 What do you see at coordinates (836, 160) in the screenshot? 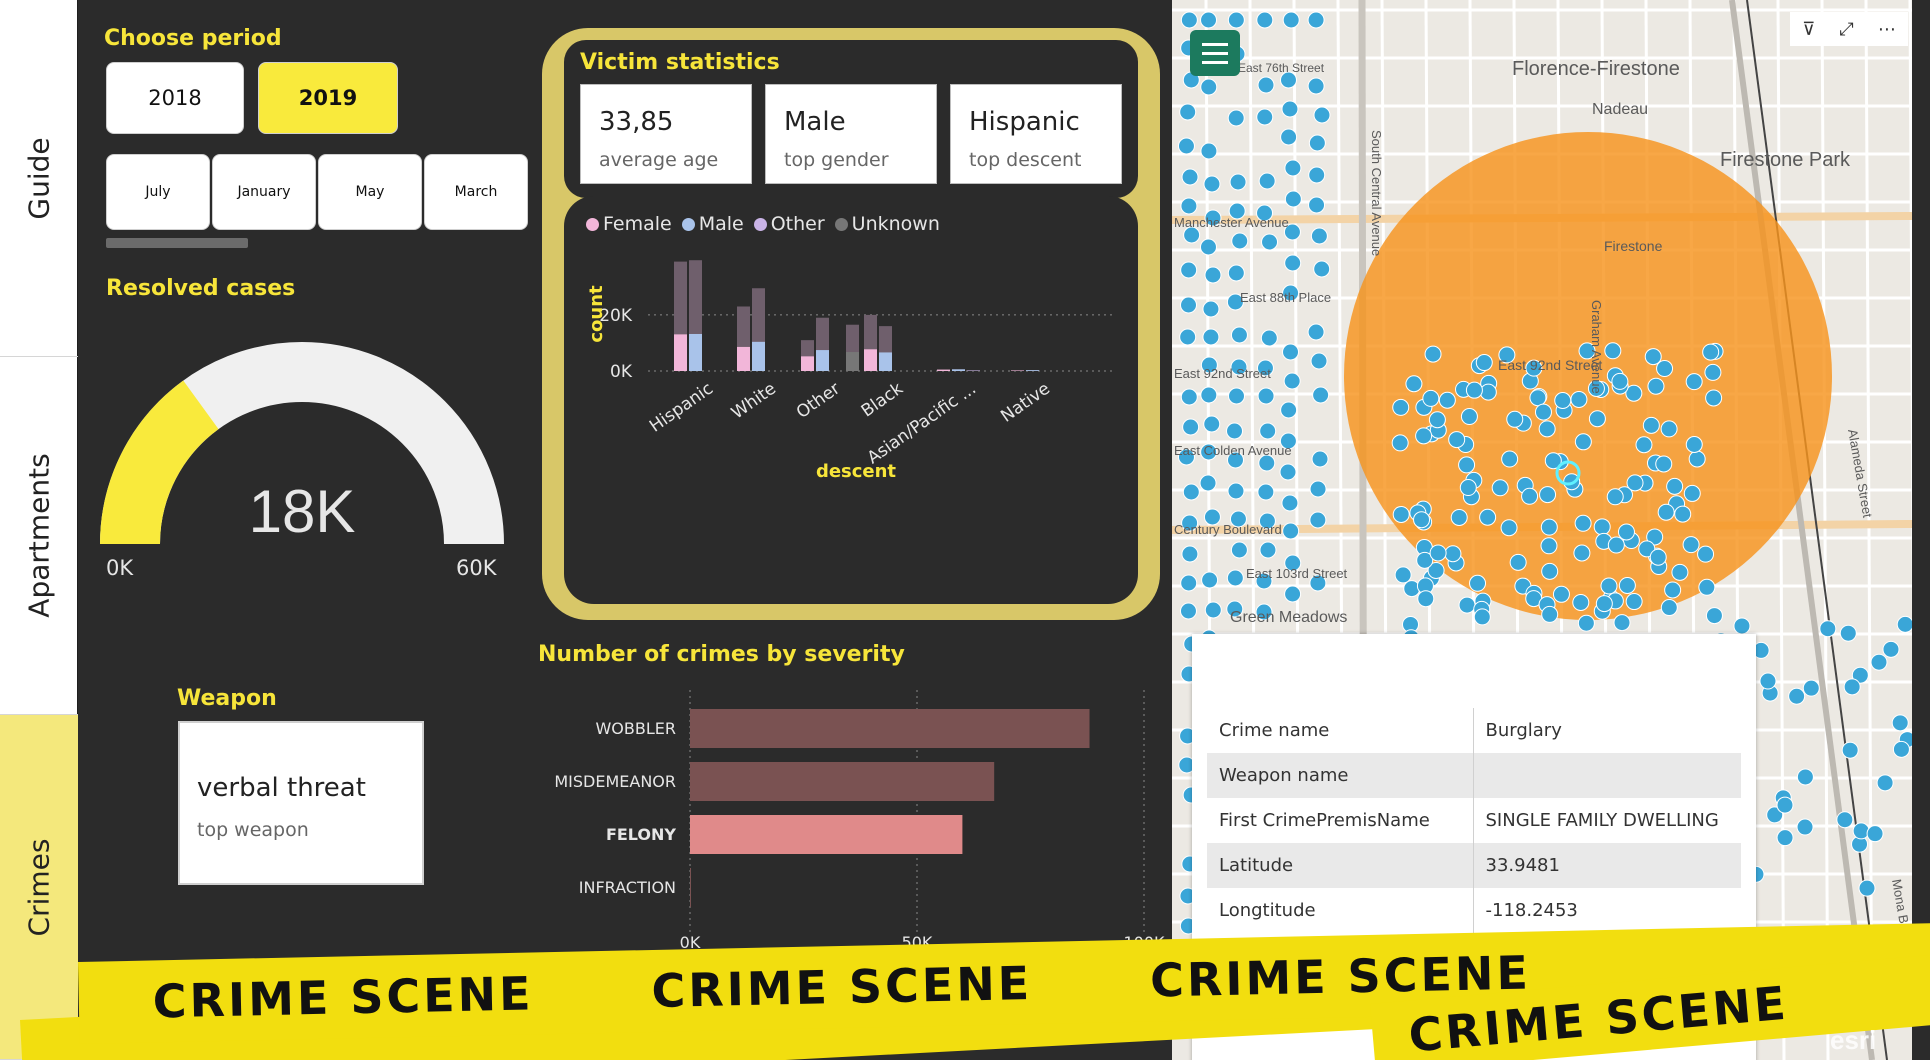
I see `top-gender-label: top gender` at bounding box center [836, 160].